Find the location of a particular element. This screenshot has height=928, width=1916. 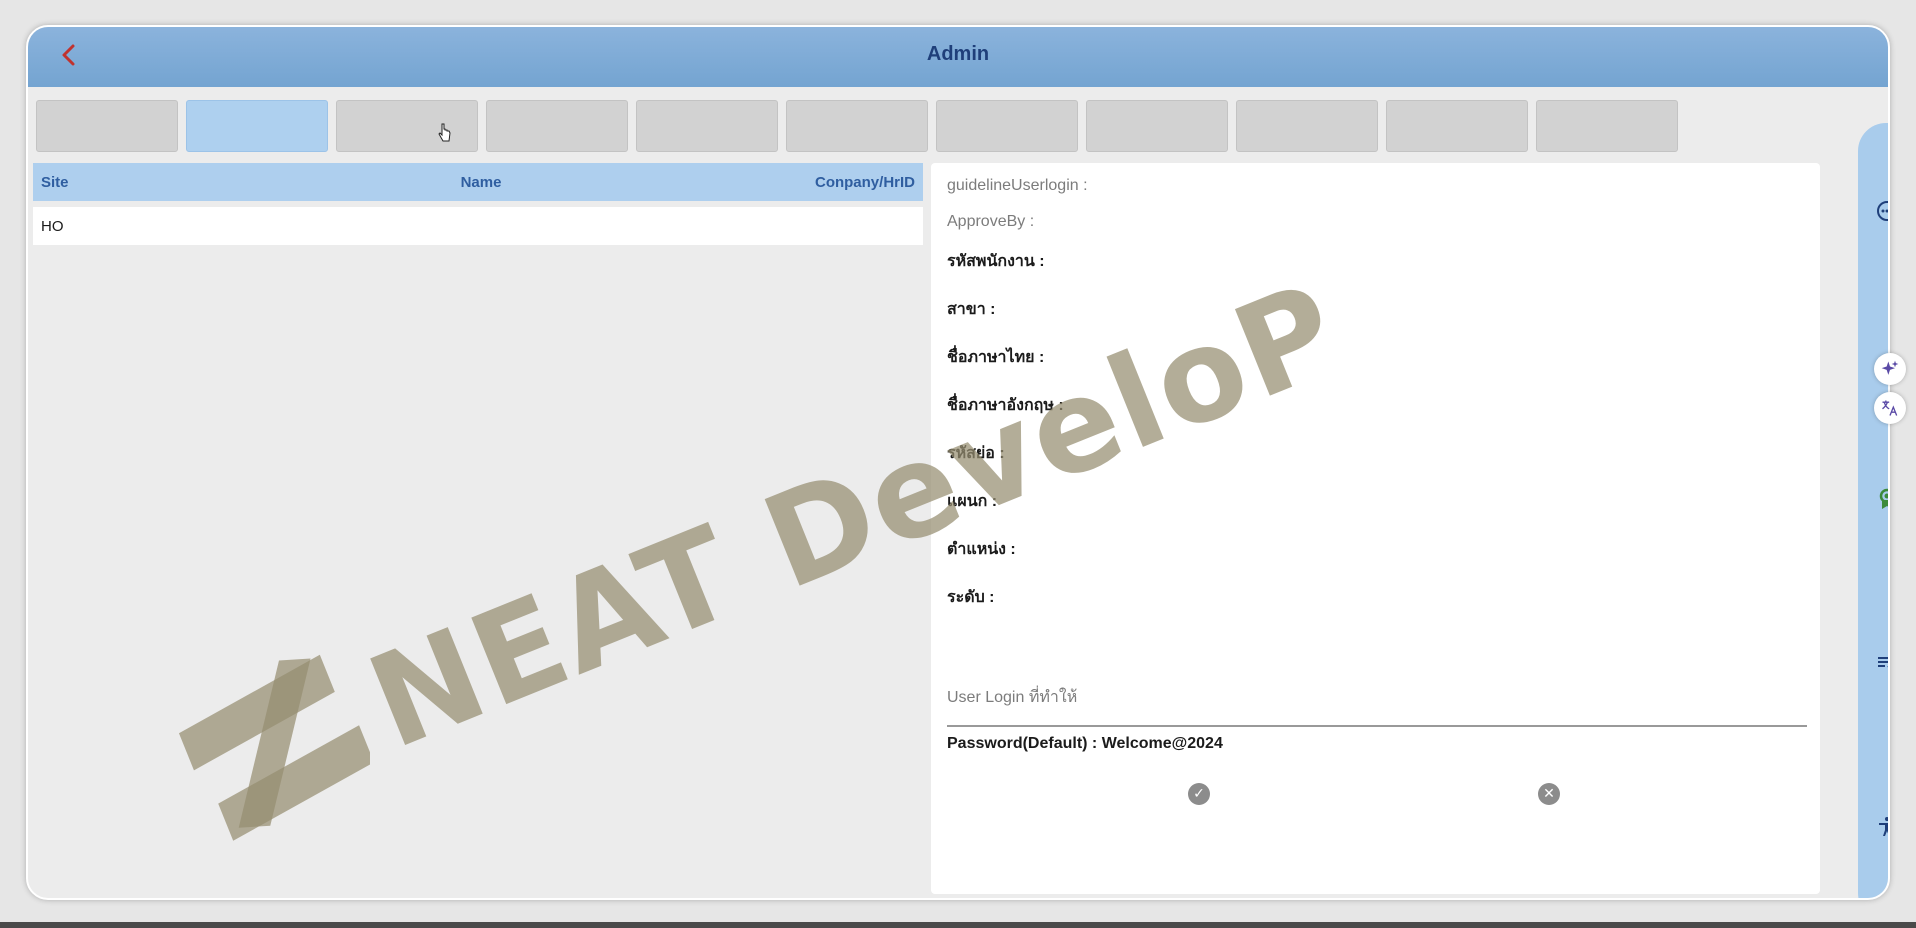

list-header: Site Name Conpany/HrID is located at coordinates (478, 182).